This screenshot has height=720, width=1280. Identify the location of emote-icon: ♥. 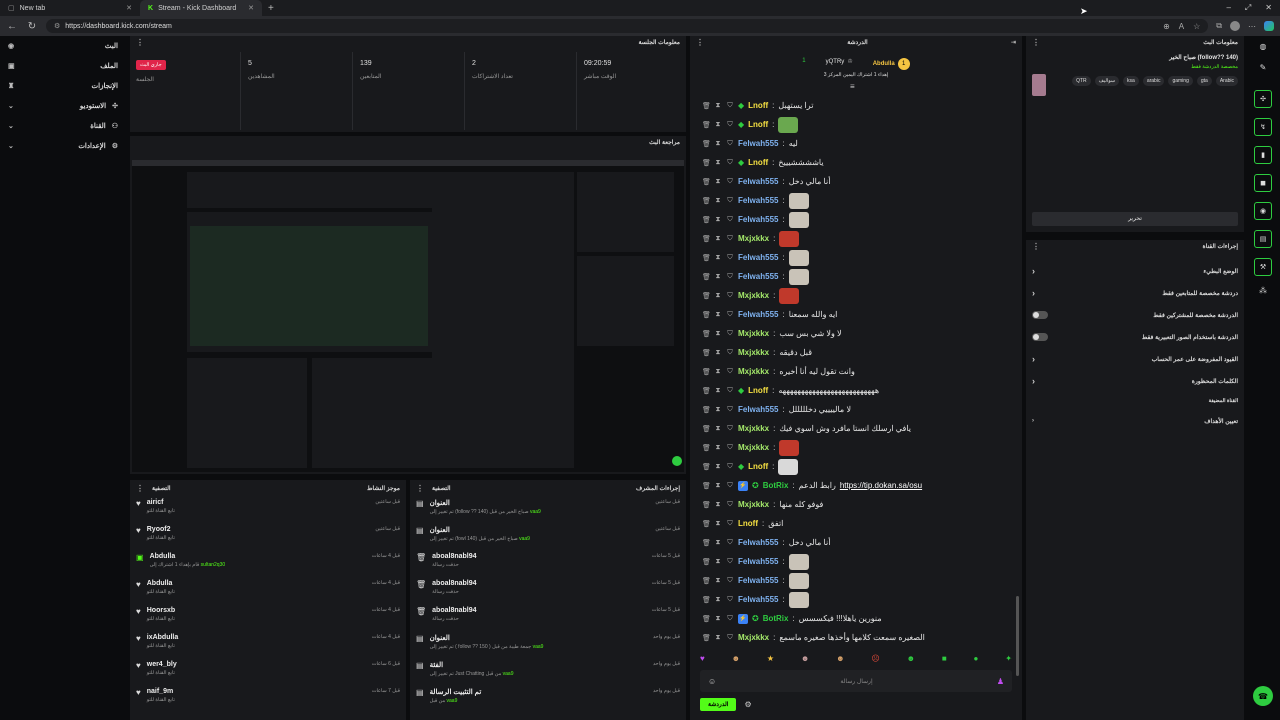
(702, 661).